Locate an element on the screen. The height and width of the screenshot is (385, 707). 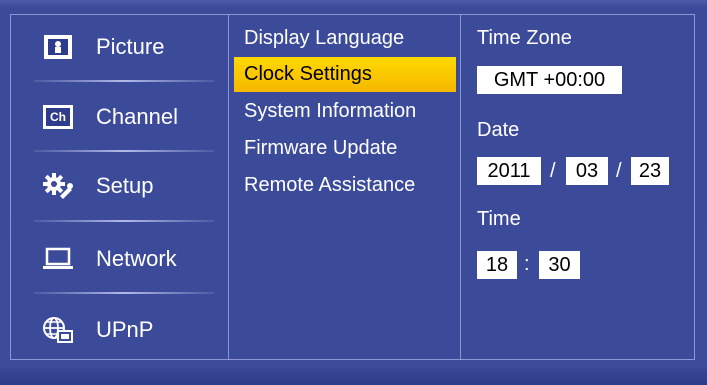
bottom-bar is located at coordinates (353, 376).